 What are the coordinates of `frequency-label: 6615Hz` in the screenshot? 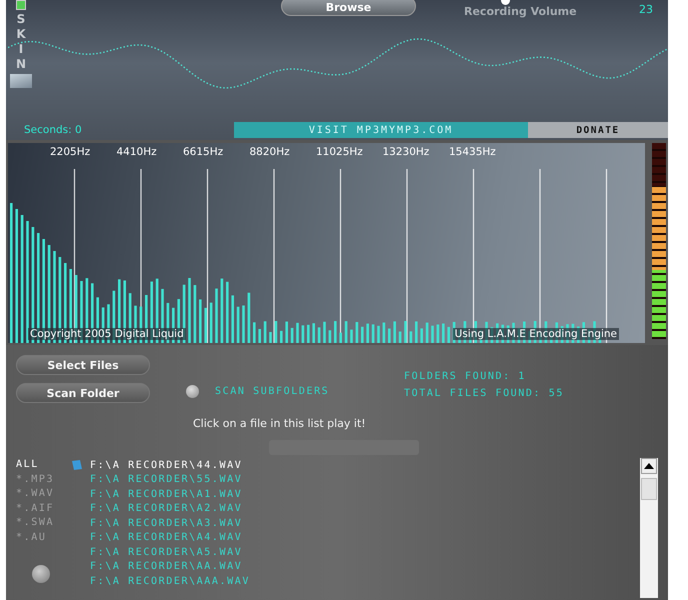 It's located at (203, 152).